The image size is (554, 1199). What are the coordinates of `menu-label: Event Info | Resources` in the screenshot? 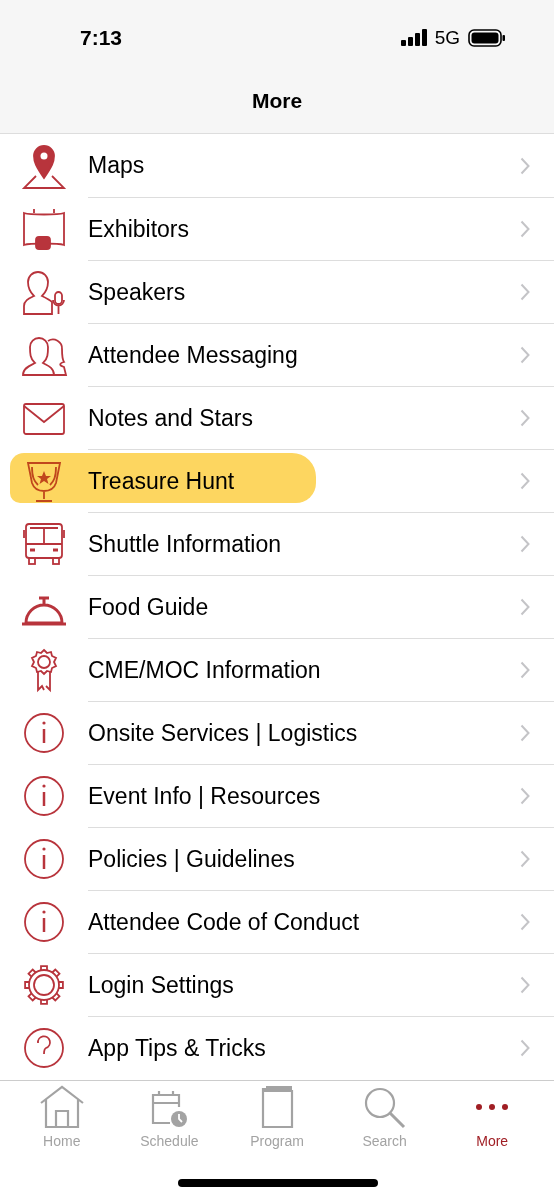 It's located at (204, 796).